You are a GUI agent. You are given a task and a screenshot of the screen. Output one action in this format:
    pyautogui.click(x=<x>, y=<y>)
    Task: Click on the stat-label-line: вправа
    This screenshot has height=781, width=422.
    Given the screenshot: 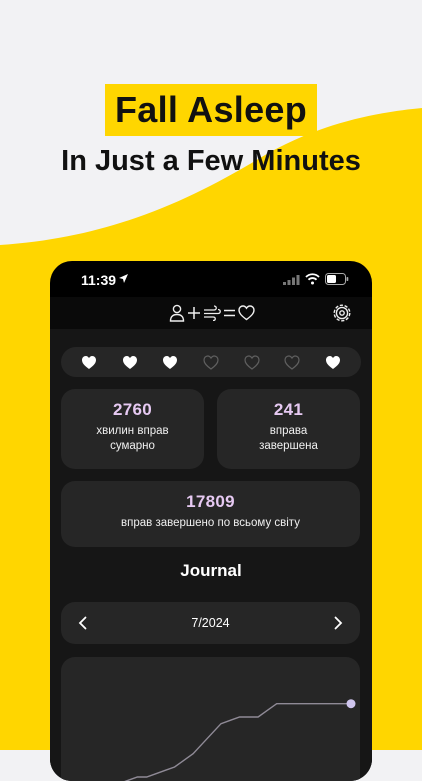 What is the action you would take?
    pyautogui.click(x=288, y=431)
    